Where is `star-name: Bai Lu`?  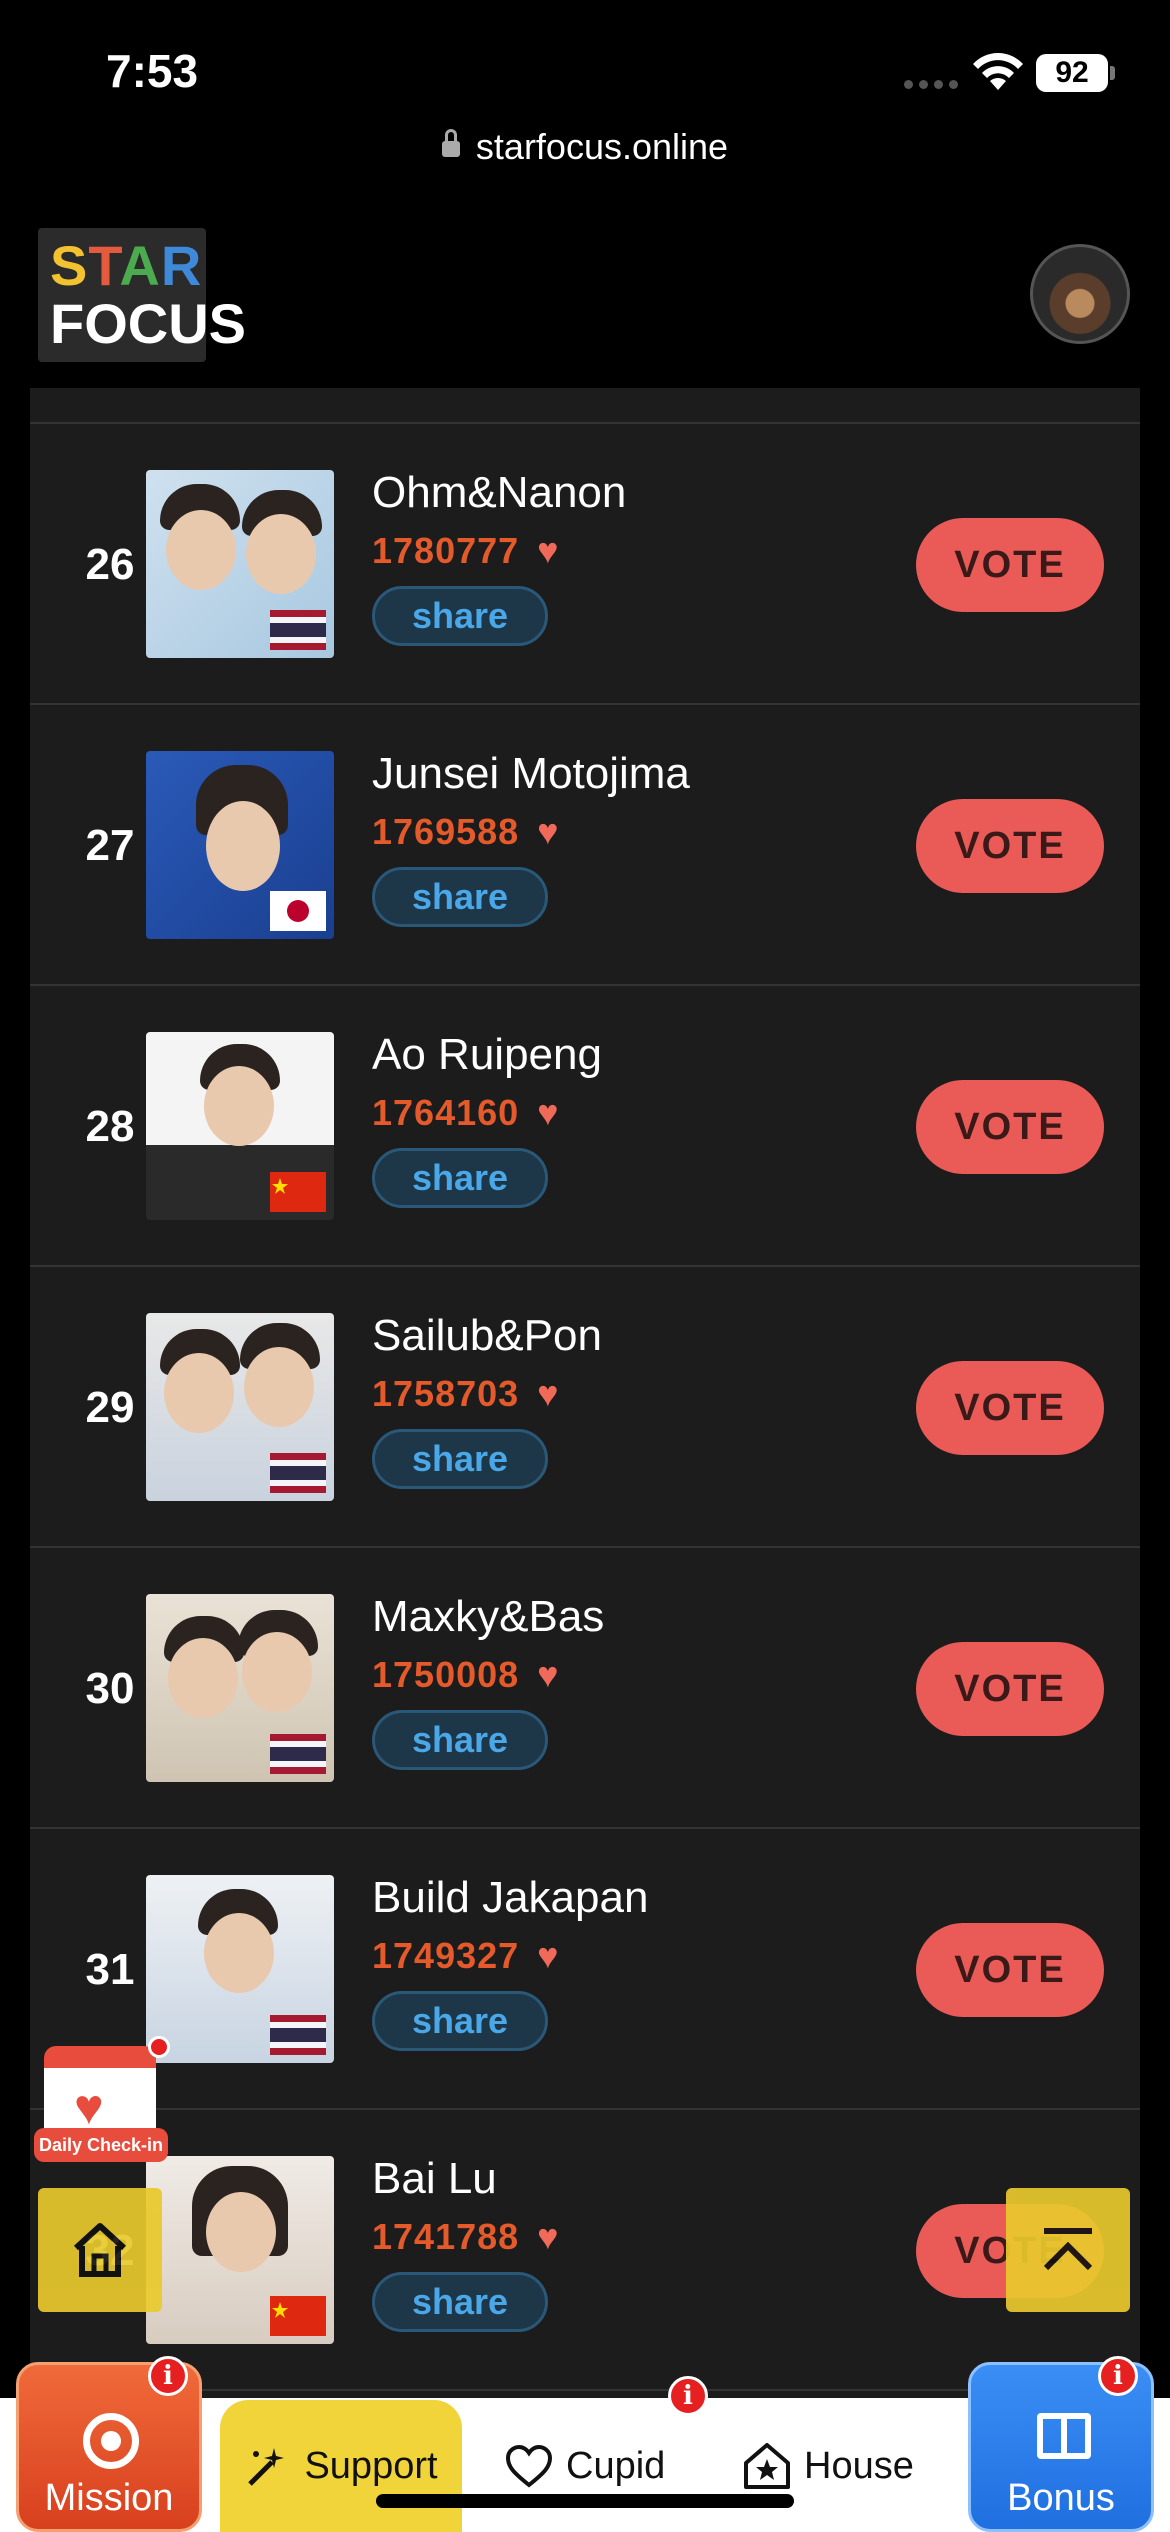 star-name: Bai Lu is located at coordinates (434, 2178).